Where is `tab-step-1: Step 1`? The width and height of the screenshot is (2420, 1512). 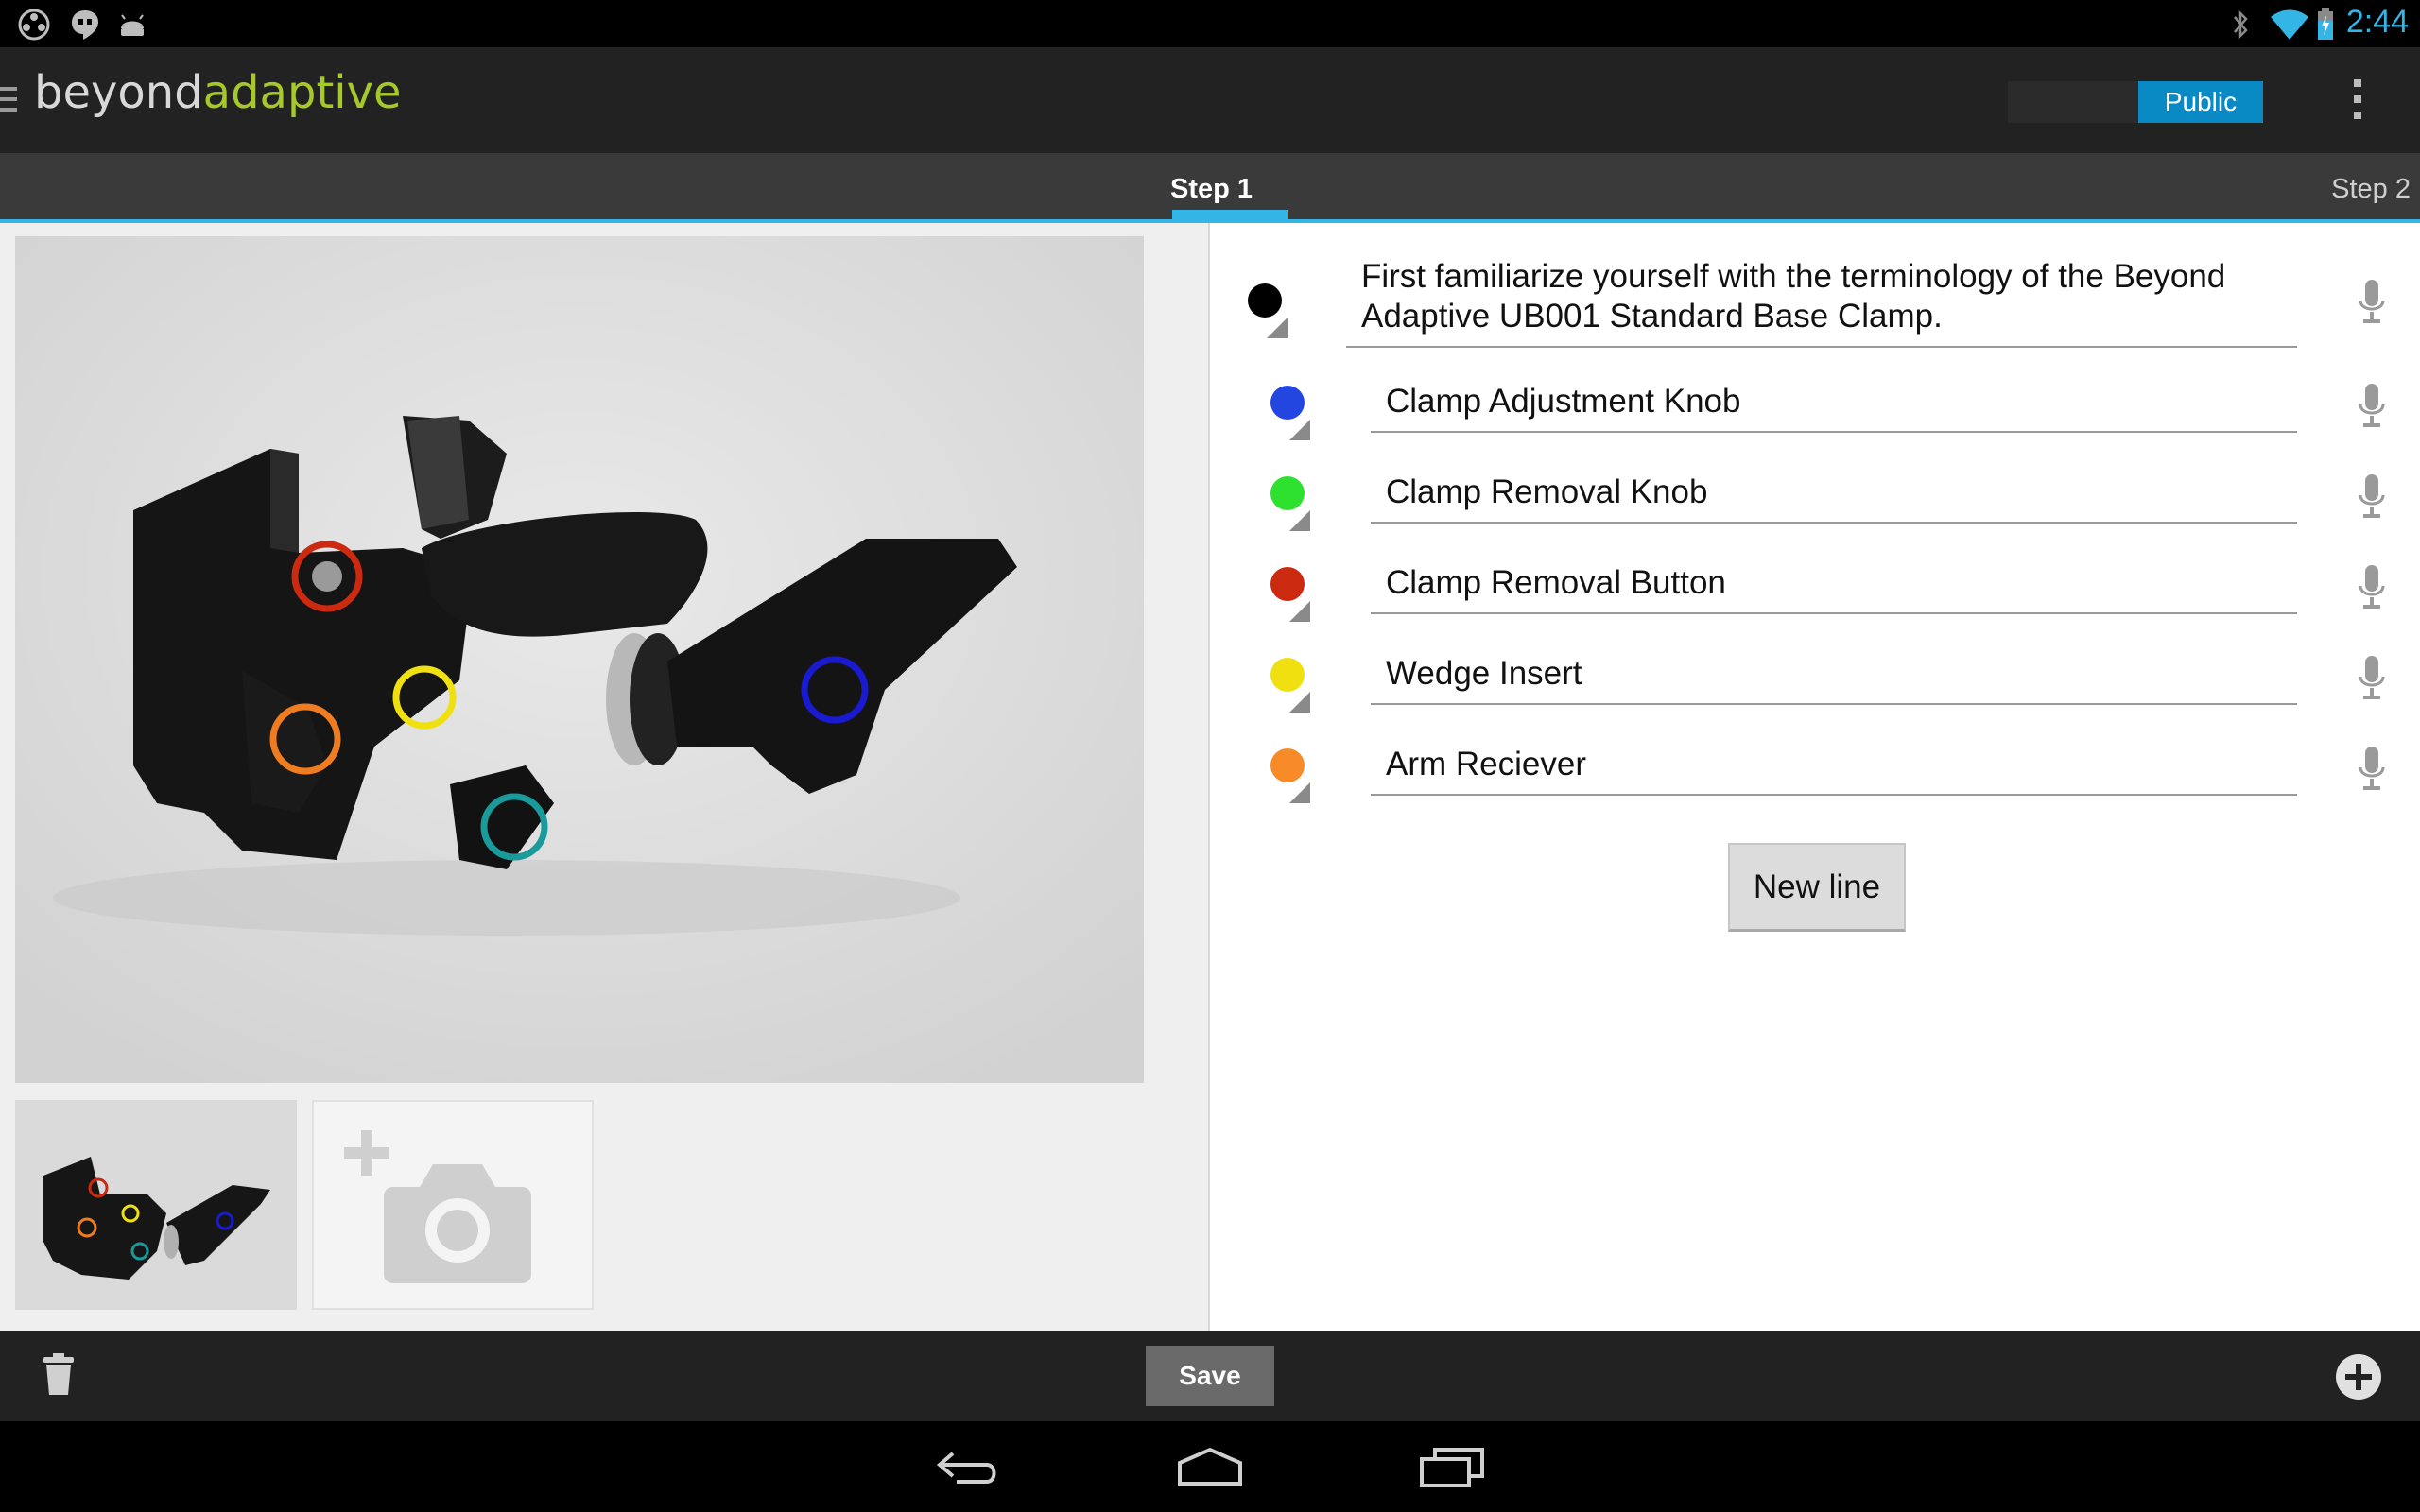 tab-step-1: Step 1 is located at coordinates (1211, 189).